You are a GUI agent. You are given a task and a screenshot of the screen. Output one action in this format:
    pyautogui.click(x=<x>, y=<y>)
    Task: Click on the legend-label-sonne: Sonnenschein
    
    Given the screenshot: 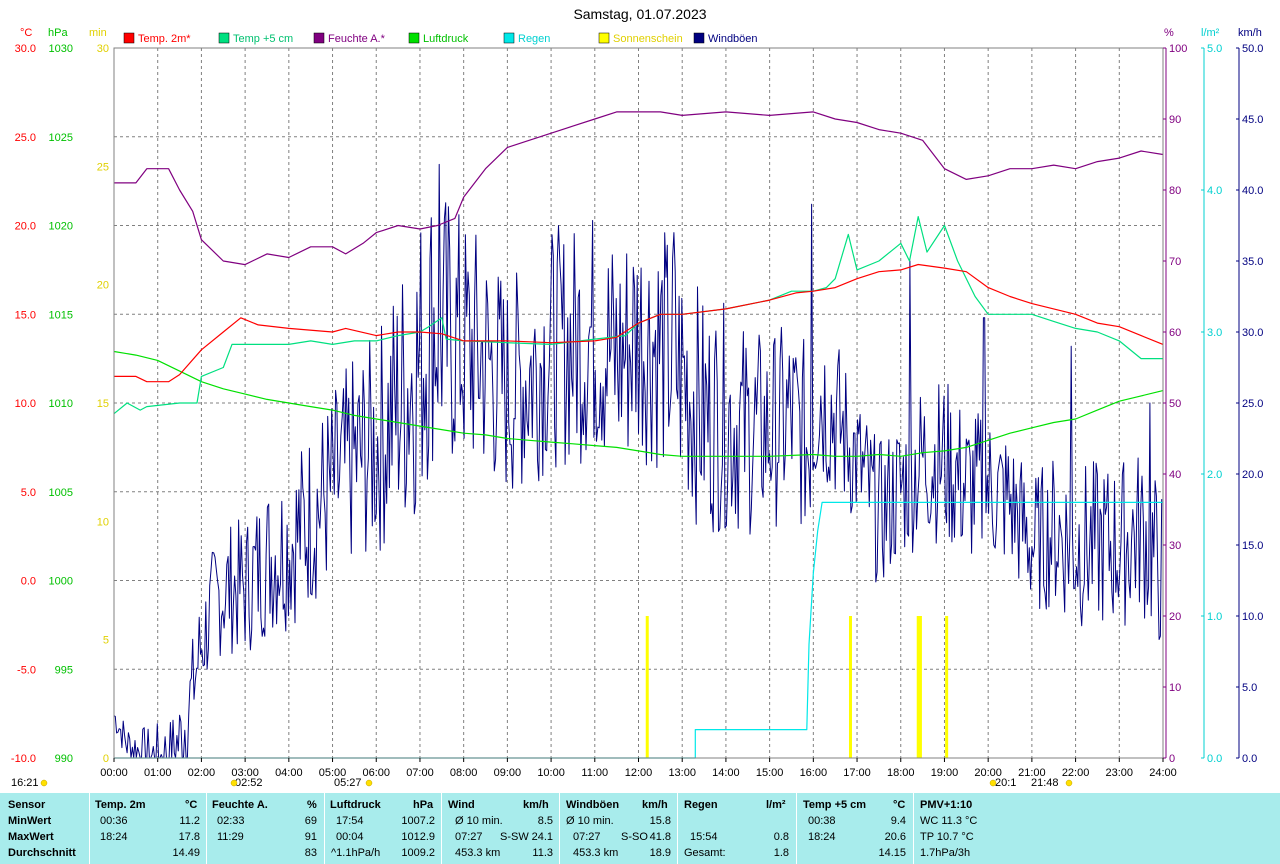 What is the action you would take?
    pyautogui.click(x=648, y=39)
    